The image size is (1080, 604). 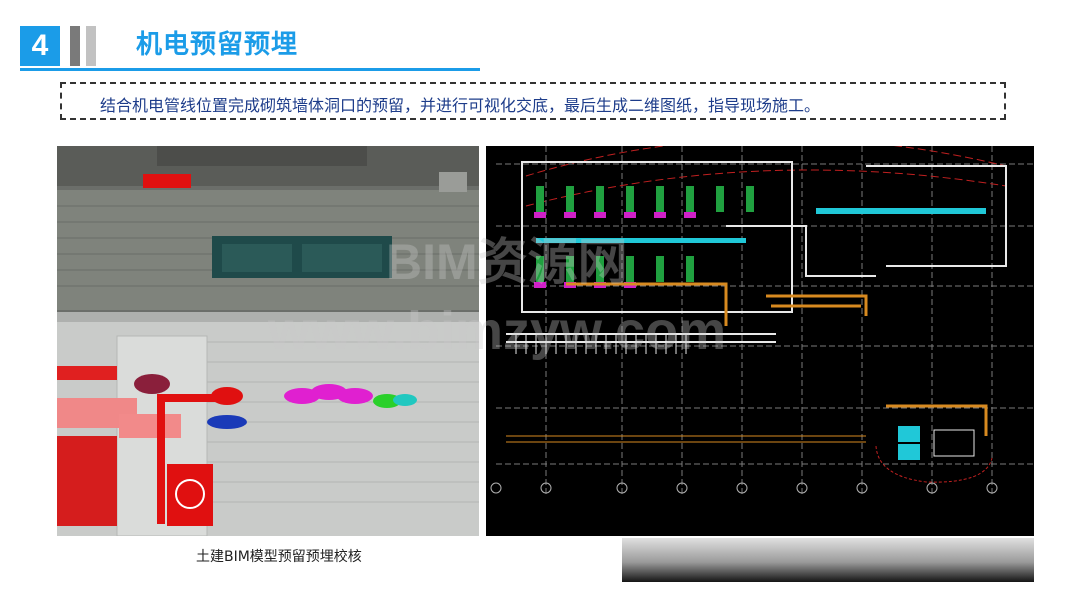 What do you see at coordinates (279, 557) in the screenshot?
I see `left-image-caption: 土建BIM模型预留预埋校核` at bounding box center [279, 557].